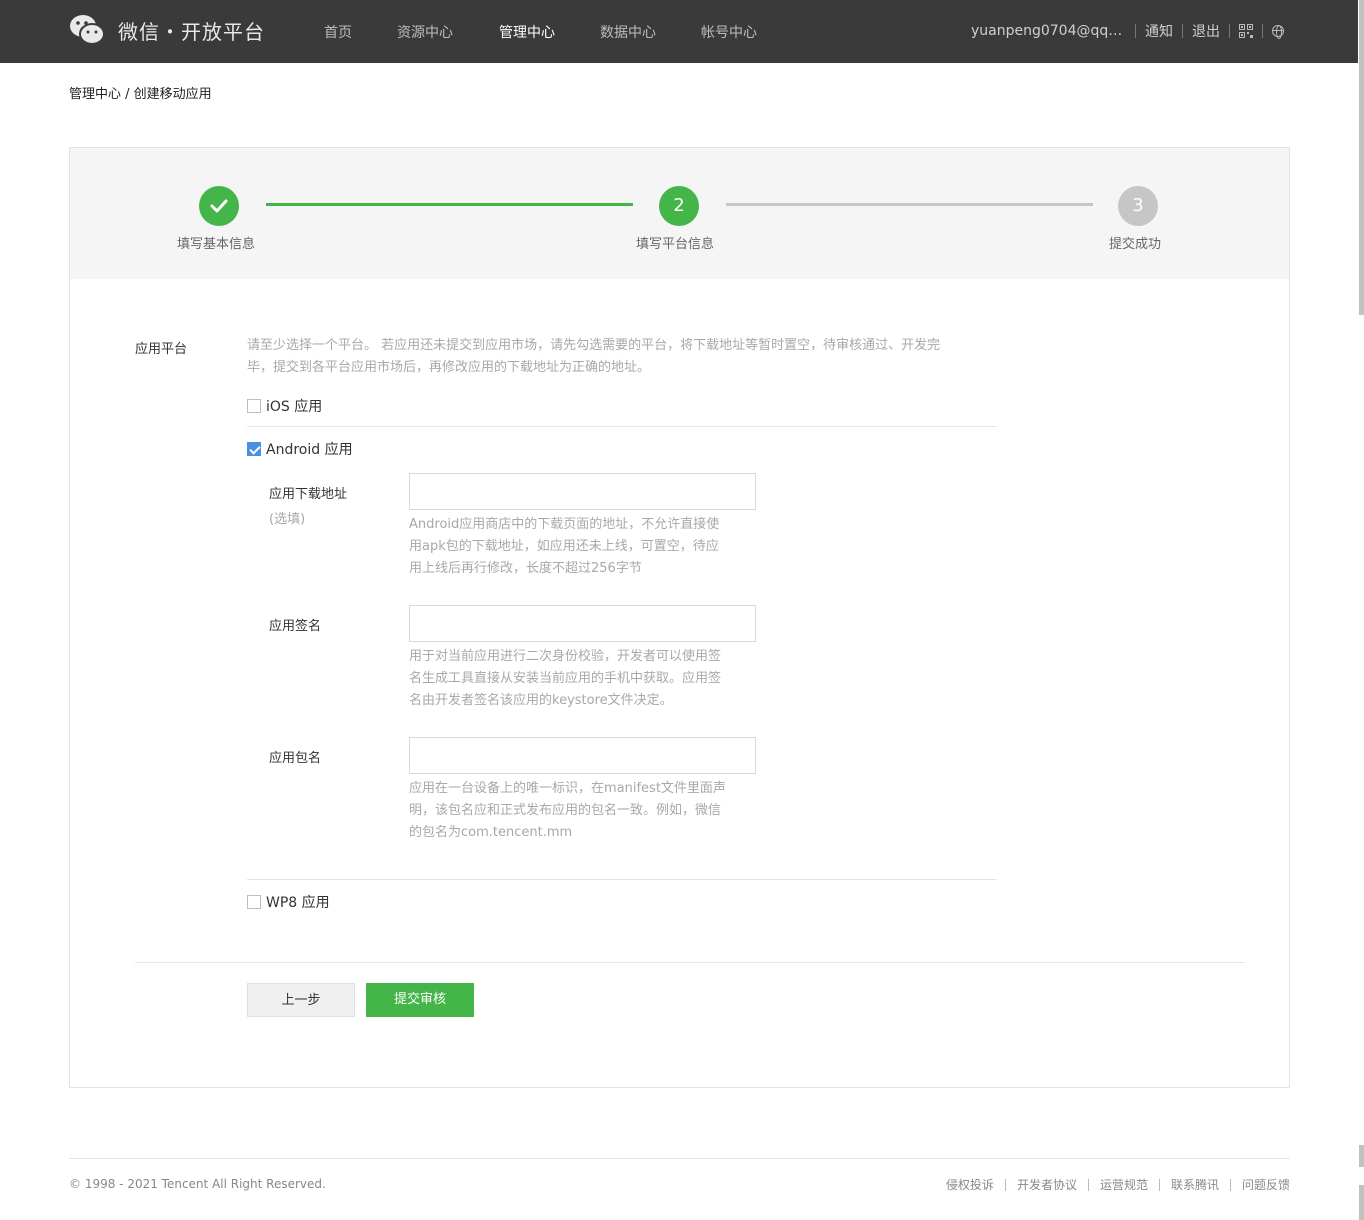 The image size is (1364, 1220). What do you see at coordinates (567, 788) in the screenshot?
I see `hint-line: 应用在一台设备上的唯一标识，在manifest文件里面声` at bounding box center [567, 788].